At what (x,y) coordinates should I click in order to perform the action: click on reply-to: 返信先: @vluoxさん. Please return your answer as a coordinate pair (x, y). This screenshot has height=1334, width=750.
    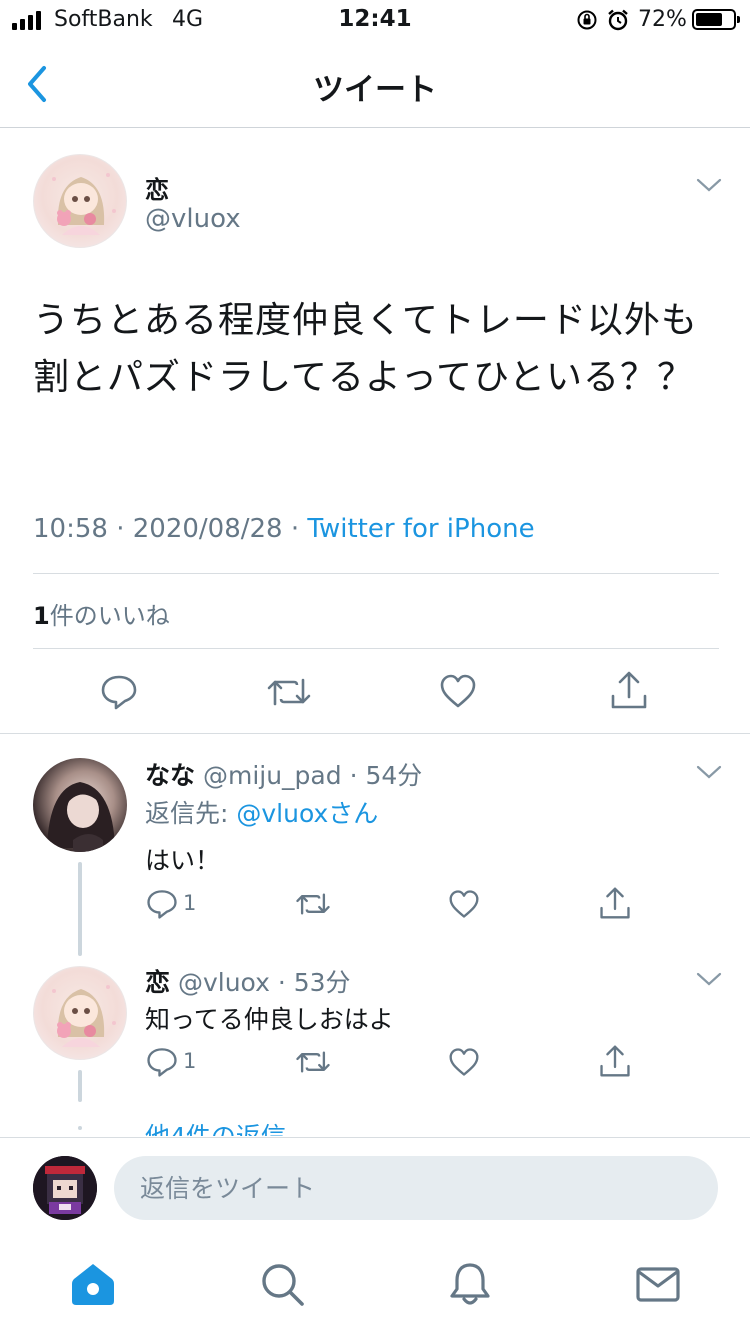
    Looking at the image, I should click on (261, 812).